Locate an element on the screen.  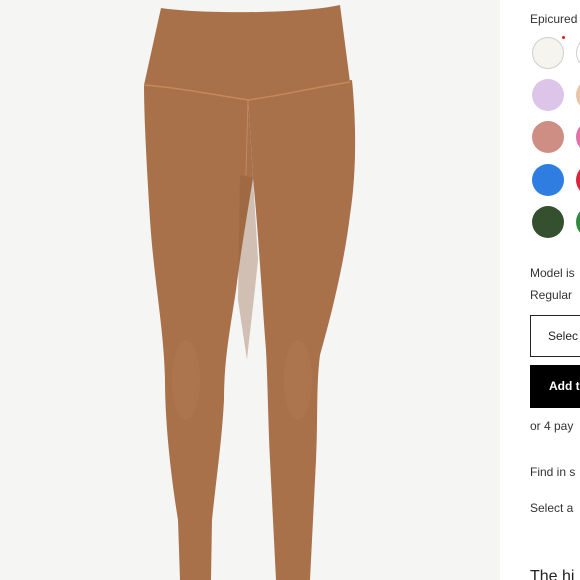
swatch-rose is located at coordinates (548, 137).